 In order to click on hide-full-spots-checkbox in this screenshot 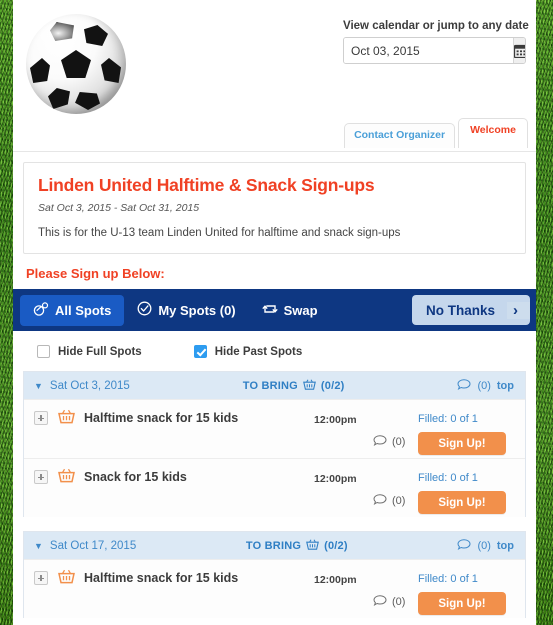, I will do `click(43, 351)`.